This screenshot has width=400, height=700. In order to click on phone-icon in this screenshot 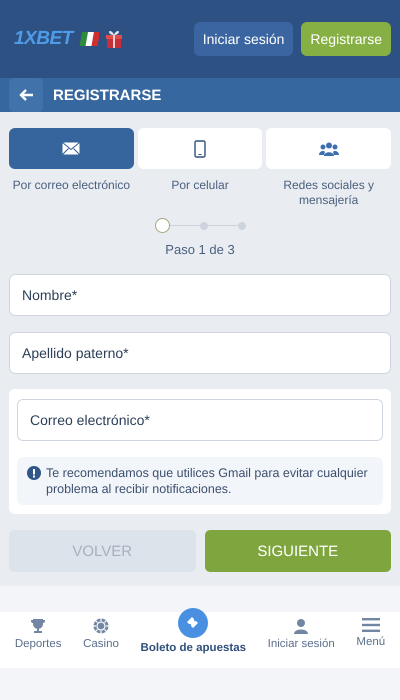, I will do `click(200, 149)`.